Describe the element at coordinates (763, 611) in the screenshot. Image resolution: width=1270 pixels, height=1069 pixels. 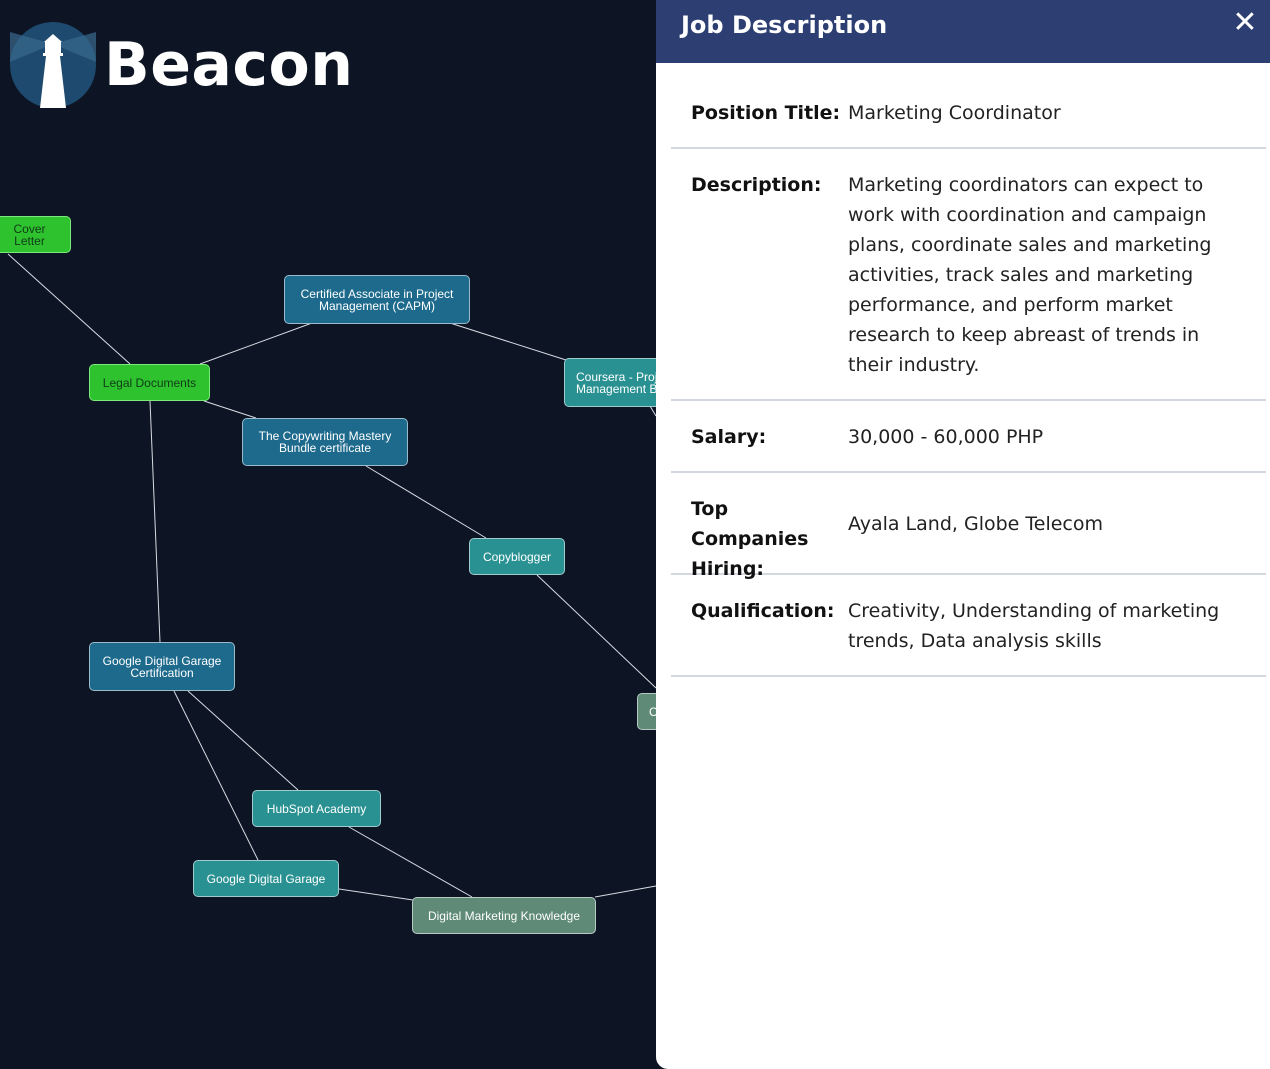
I see `qualification-label: Qualification:` at that location.